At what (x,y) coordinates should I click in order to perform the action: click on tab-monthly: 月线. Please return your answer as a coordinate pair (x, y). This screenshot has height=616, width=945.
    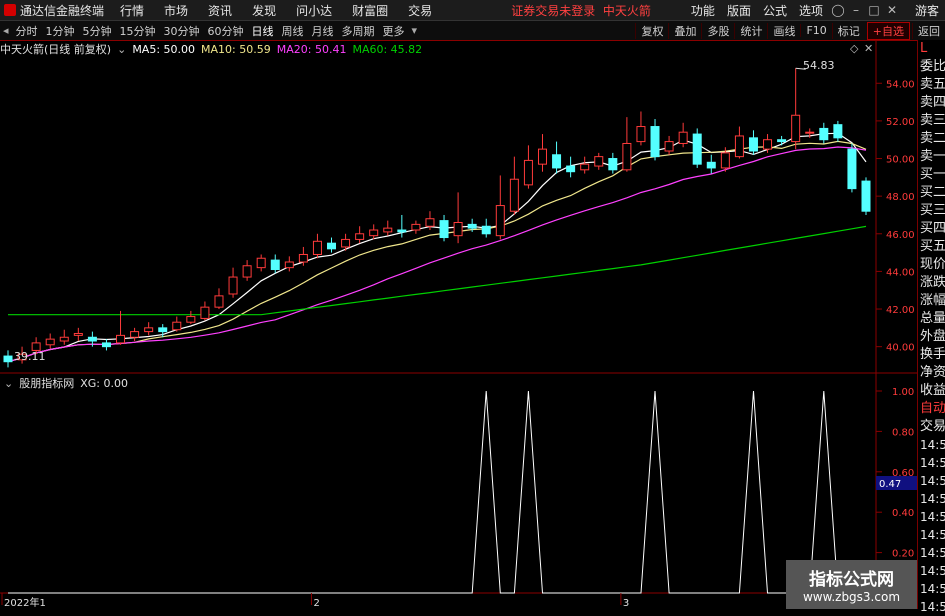
    Looking at the image, I should click on (323, 31).